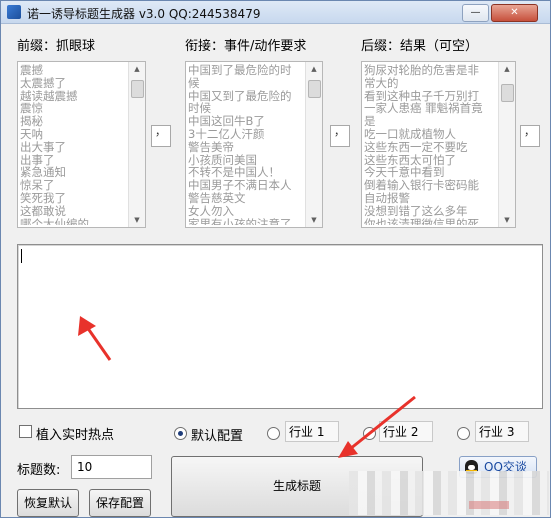 This screenshot has width=551, height=518. I want to click on list-item: 中国到了最危险的时, so click(246, 70).